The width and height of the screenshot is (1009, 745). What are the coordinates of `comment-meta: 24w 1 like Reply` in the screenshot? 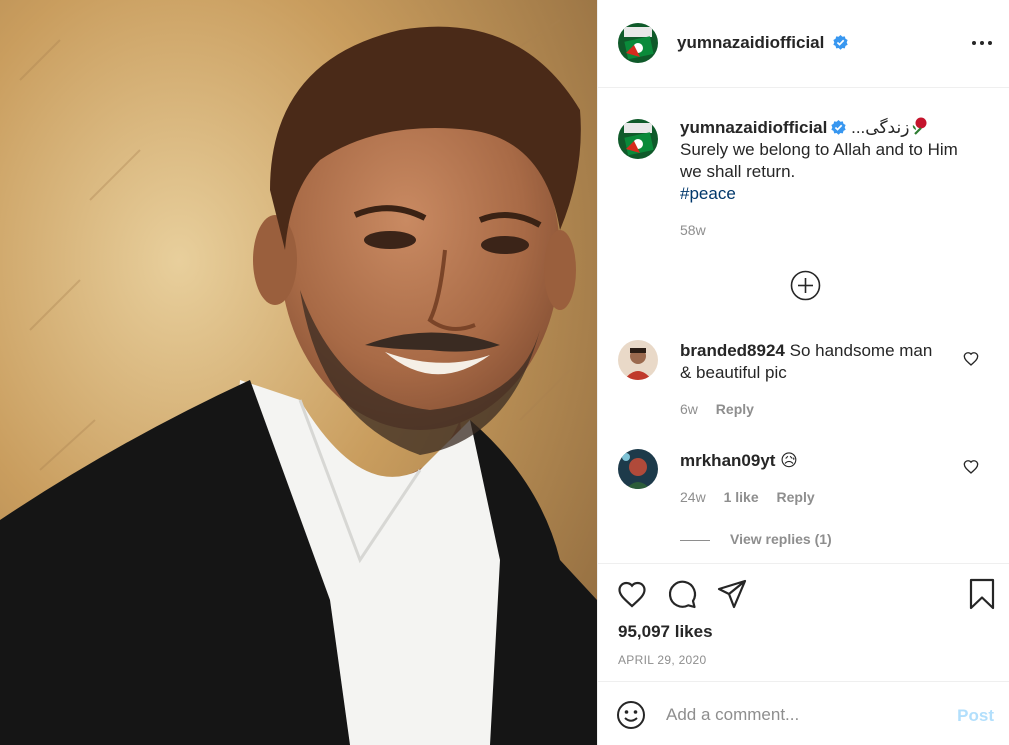 It's located at (815, 497).